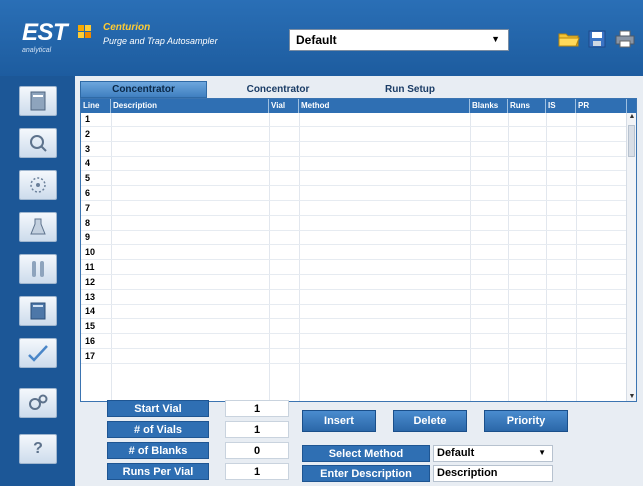 This screenshot has height=486, width=643. Describe the element at coordinates (96, 106) in the screenshot. I see `col-line: Line` at that location.